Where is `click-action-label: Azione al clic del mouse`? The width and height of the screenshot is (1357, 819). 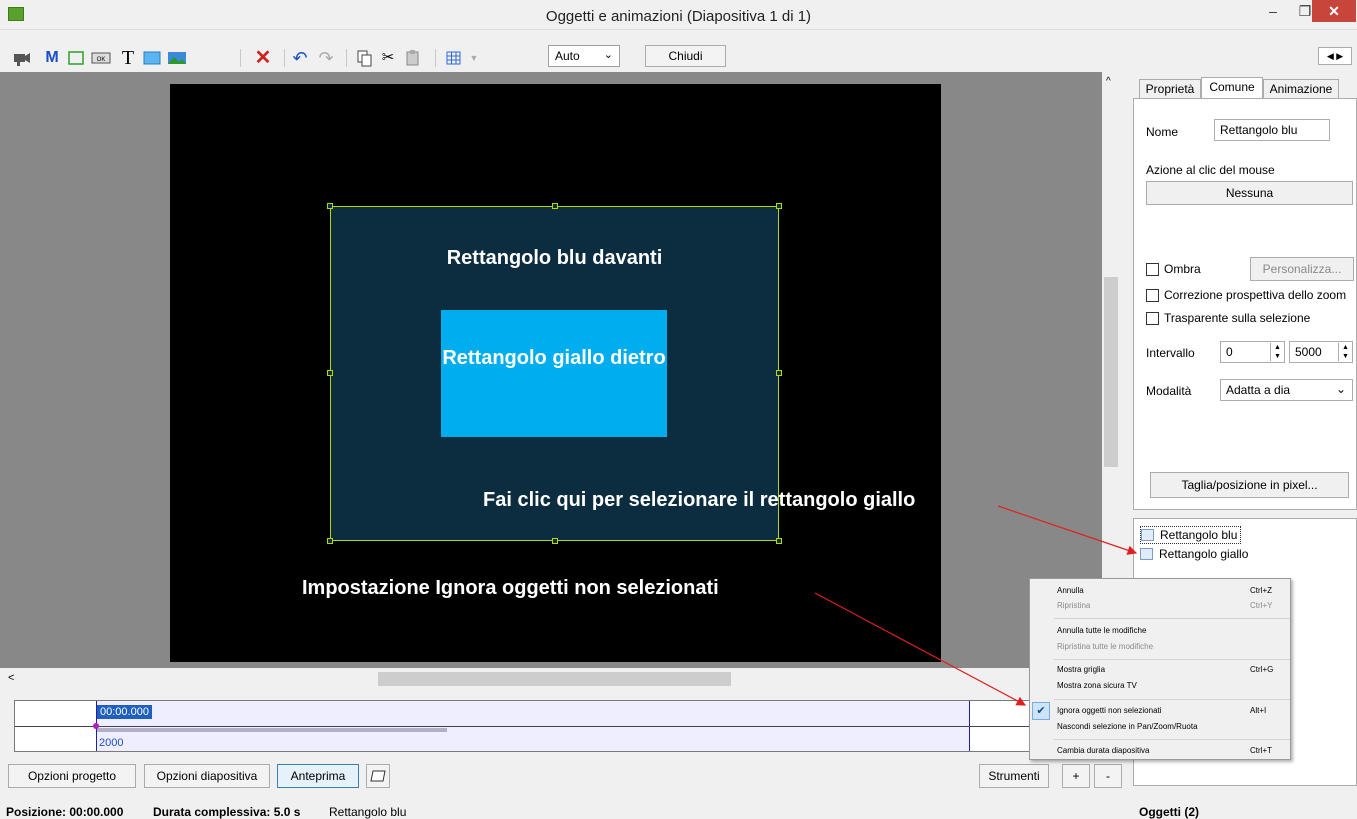
click-action-label: Azione al clic del mouse is located at coordinates (1210, 170).